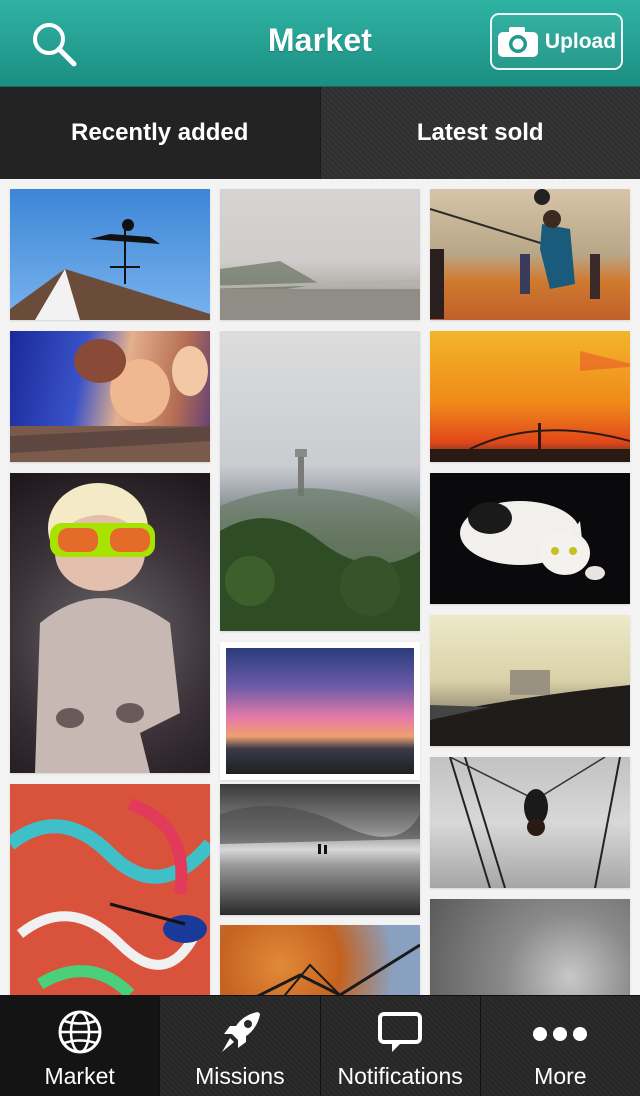 This screenshot has width=640, height=1096. What do you see at coordinates (320, 960) in the screenshot?
I see `autumn-tree-photo` at bounding box center [320, 960].